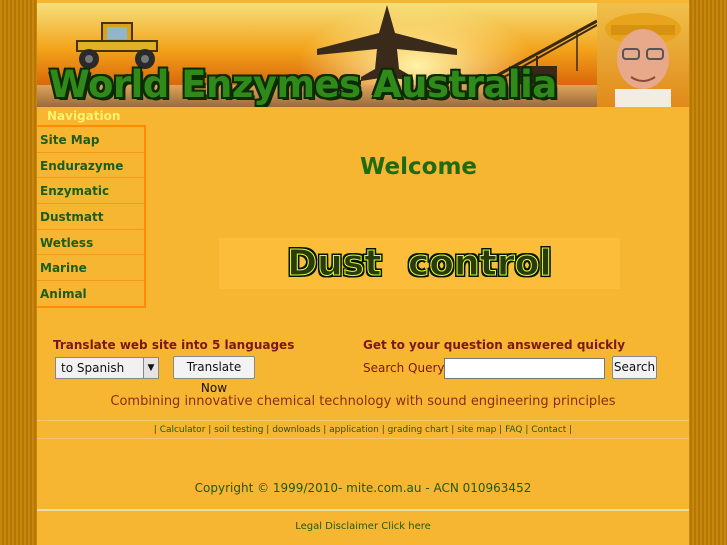  I want to click on person-with-hardhat-icon, so click(643, 60).